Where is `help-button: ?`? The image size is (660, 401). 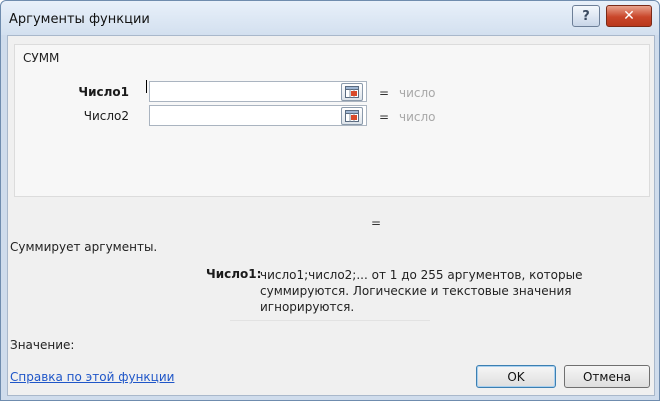
help-button: ? is located at coordinates (586, 16).